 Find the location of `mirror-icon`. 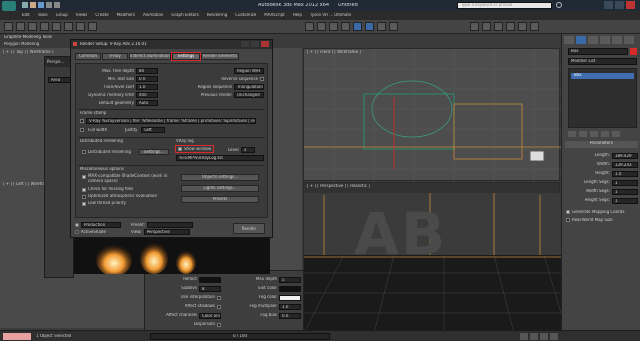

mirror-icon is located at coordinates (333, 26).